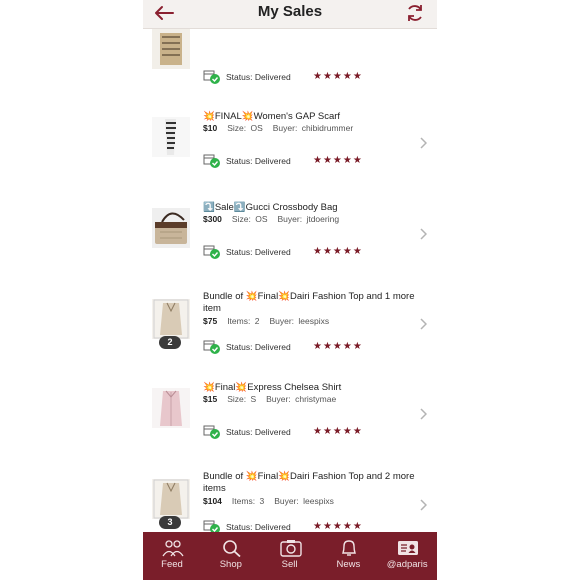  I want to click on pink-shirt-icon, so click(171, 408).